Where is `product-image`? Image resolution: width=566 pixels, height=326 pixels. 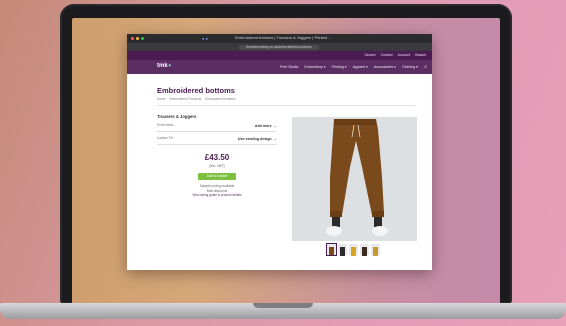
product-image is located at coordinates (354, 179).